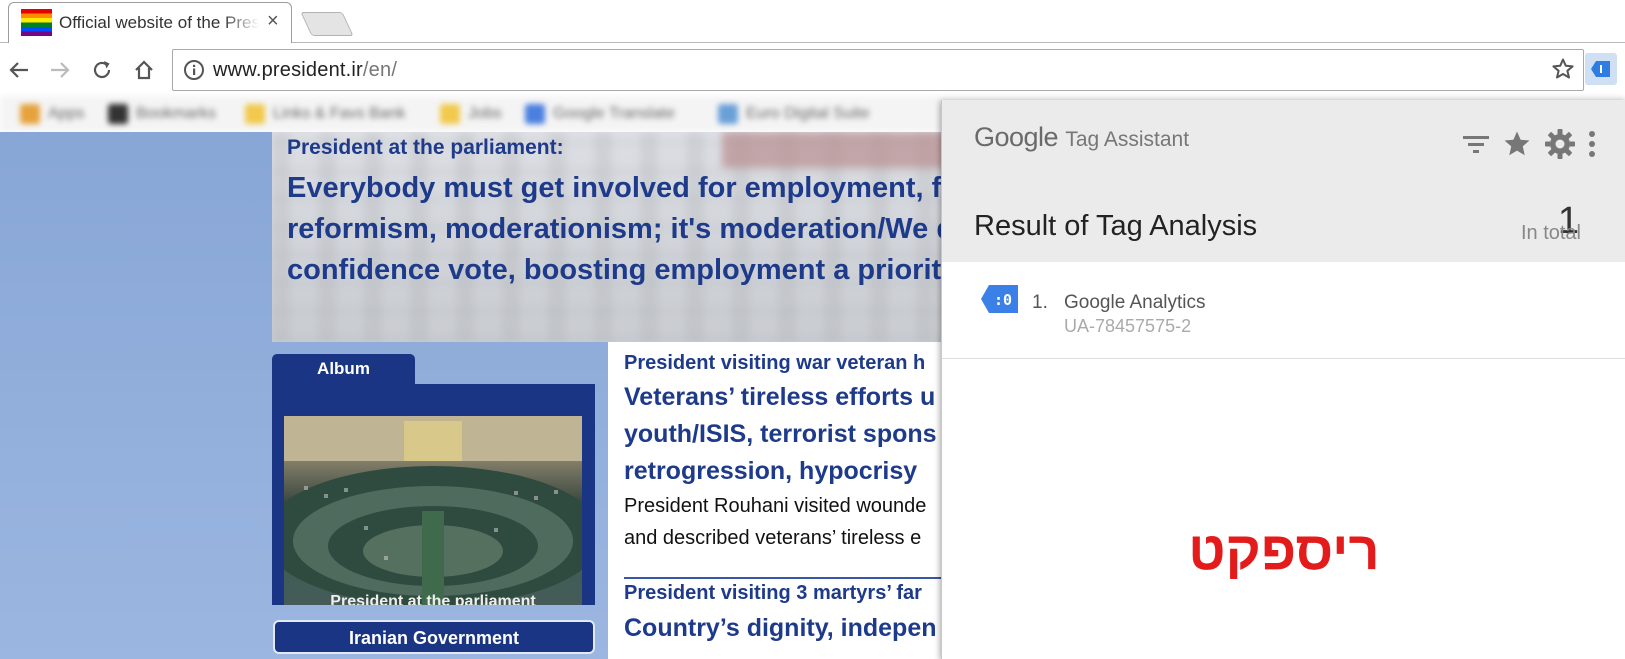 The height and width of the screenshot is (659, 1625). What do you see at coordinates (1135, 303) in the screenshot?
I see `tag-name: Google Analytics` at bounding box center [1135, 303].